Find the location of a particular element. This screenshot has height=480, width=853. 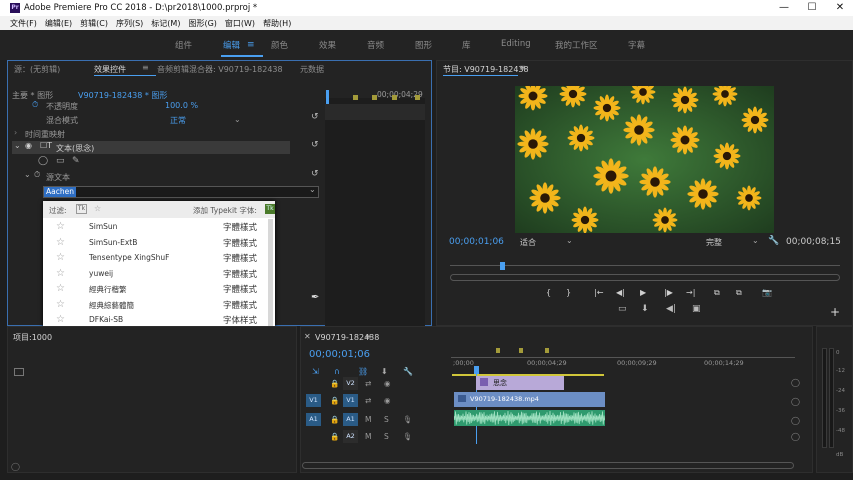

stopwatch-icon: ⏱ is located at coordinates (35, 105).